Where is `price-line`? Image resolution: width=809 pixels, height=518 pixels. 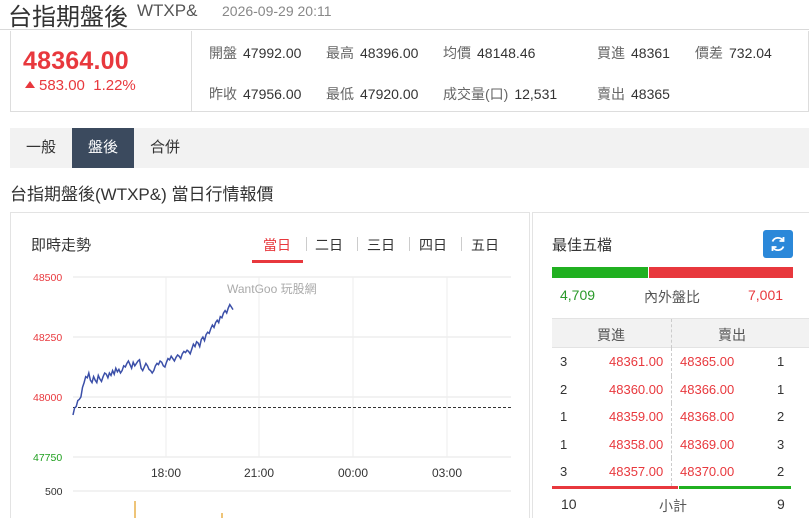
price-line is located at coordinates (153, 359).